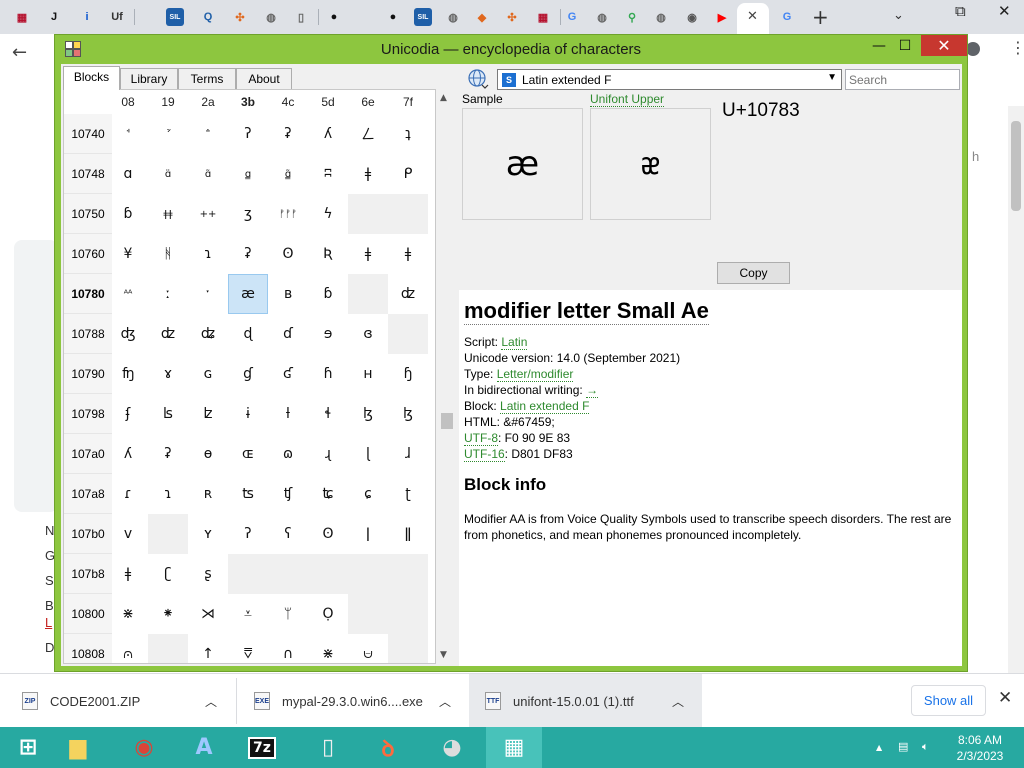  Describe the element at coordinates (408, 374) in the screenshot. I see `char-cell: ɧ` at that location.